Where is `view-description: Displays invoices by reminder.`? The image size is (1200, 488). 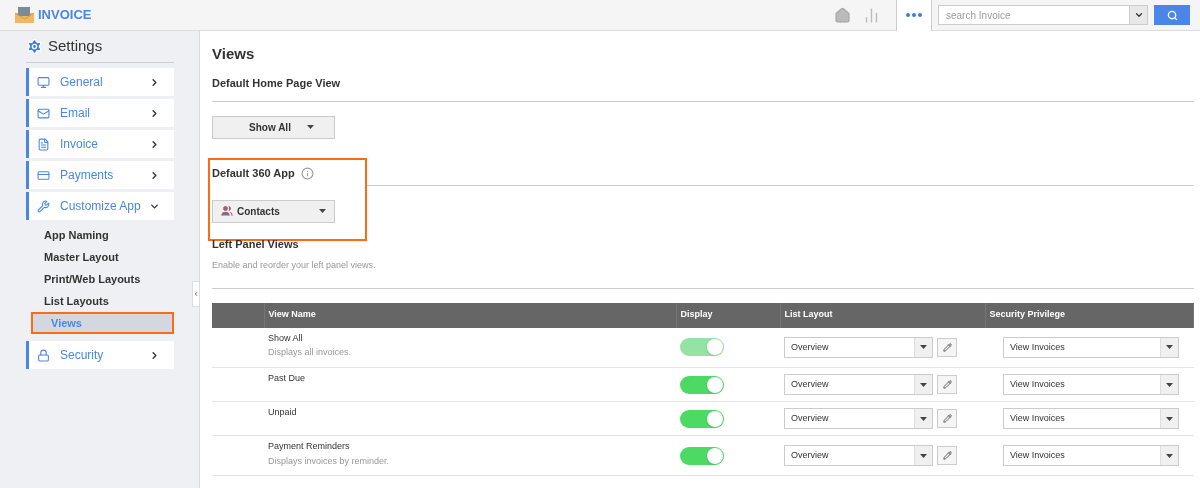
view-description: Displays invoices by reminder. is located at coordinates (329, 461).